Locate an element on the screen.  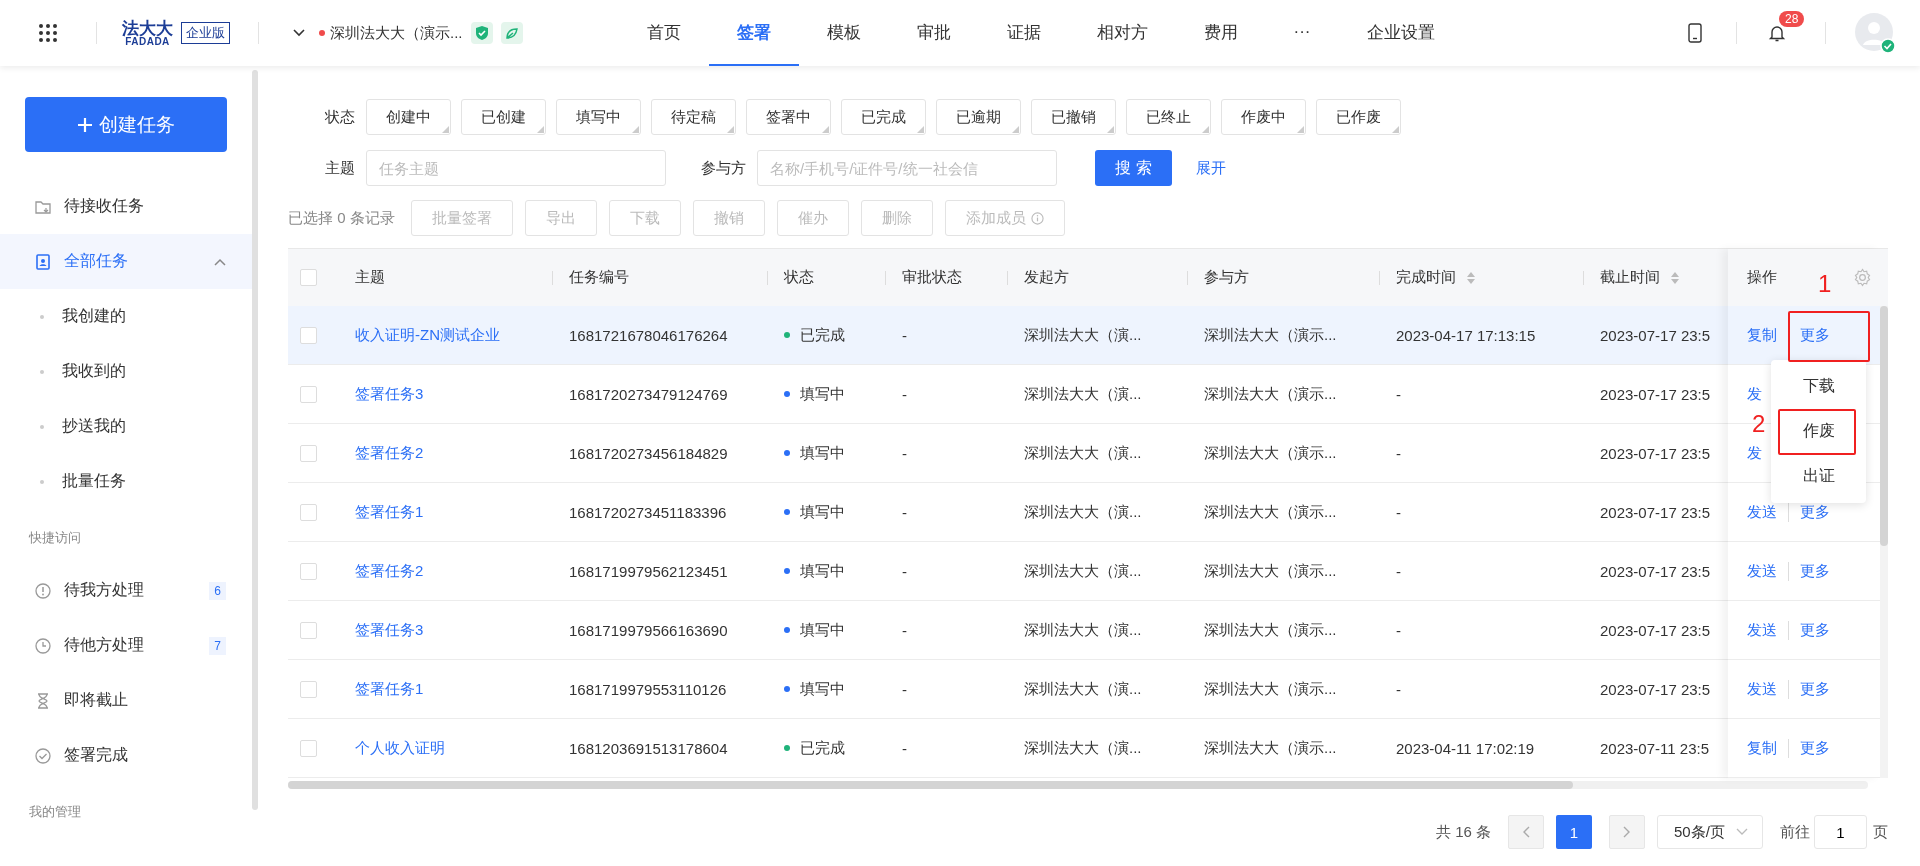
next-page-button is located at coordinates (1627, 832).